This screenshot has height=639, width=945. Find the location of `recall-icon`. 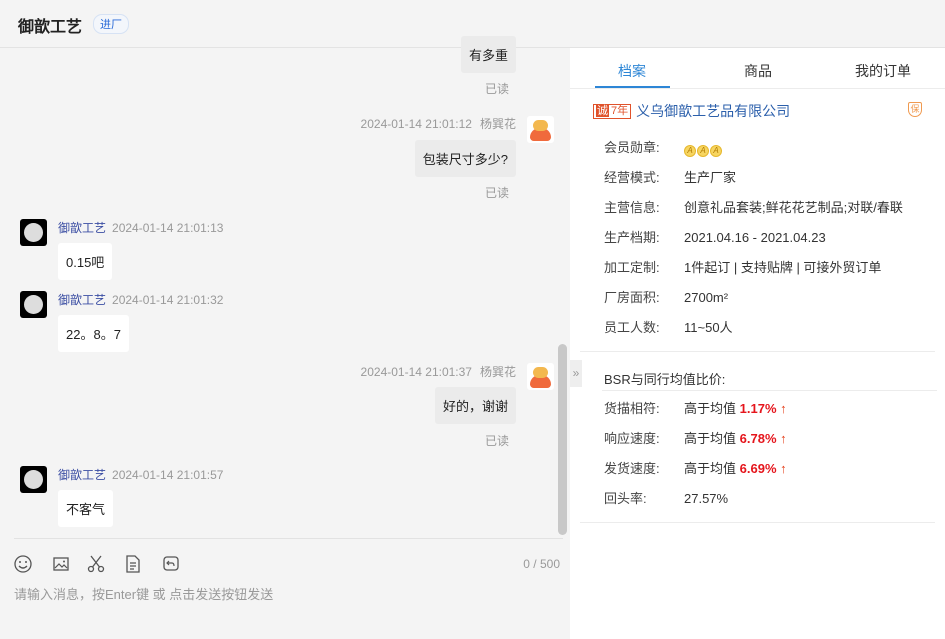

recall-icon is located at coordinates (171, 564).